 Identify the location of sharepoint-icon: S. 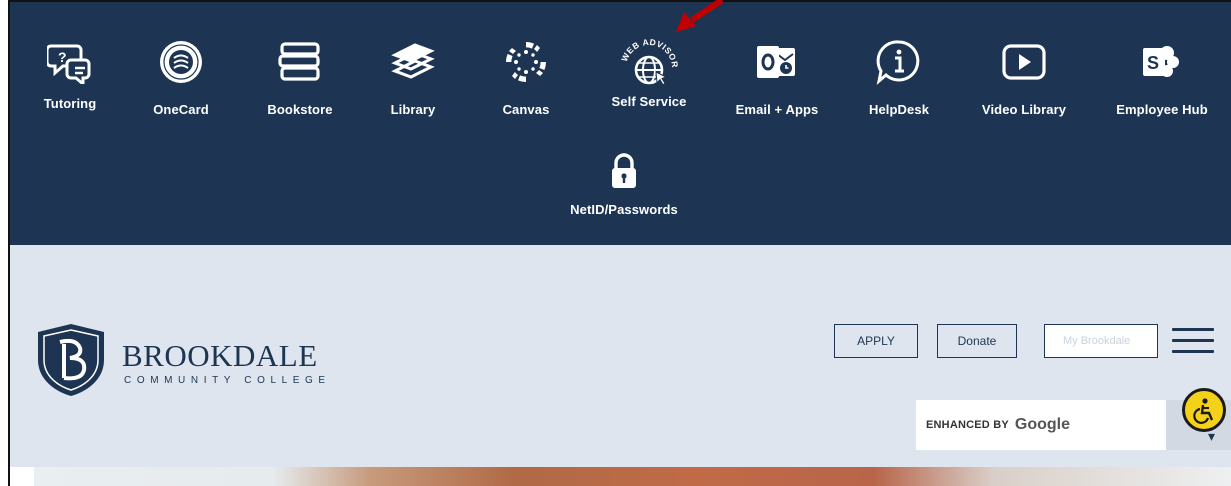
(1162, 62).